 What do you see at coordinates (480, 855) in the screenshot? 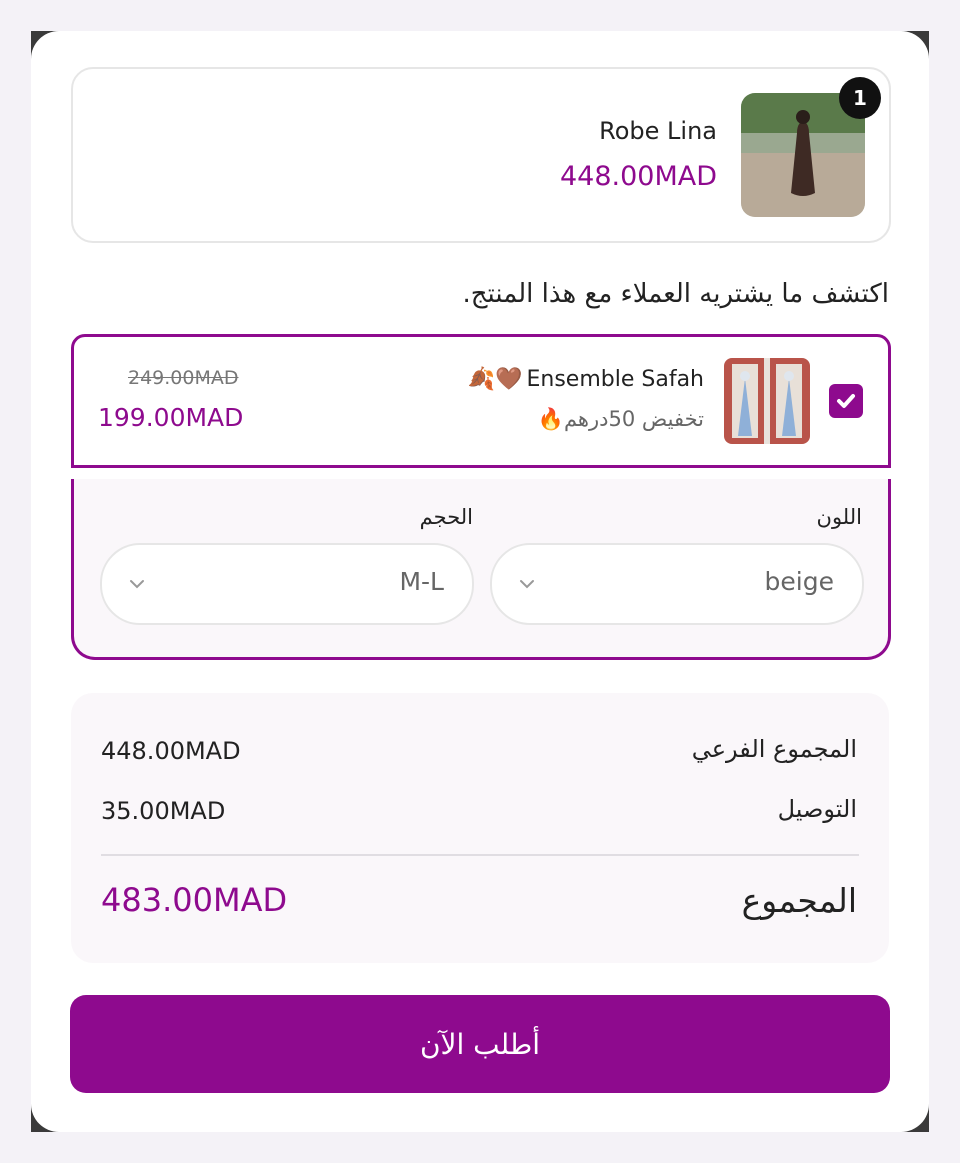
I see `summary-divider` at bounding box center [480, 855].